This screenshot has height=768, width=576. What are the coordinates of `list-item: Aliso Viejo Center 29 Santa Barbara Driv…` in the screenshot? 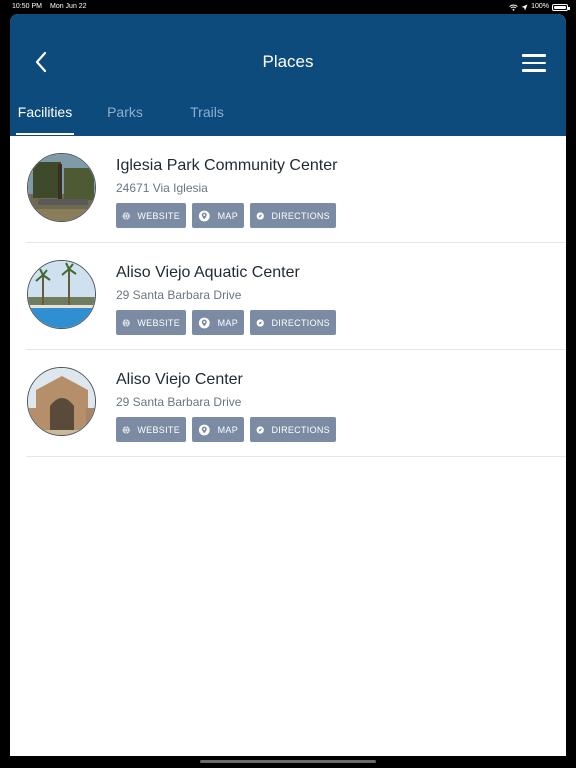 It's located at (296, 403).